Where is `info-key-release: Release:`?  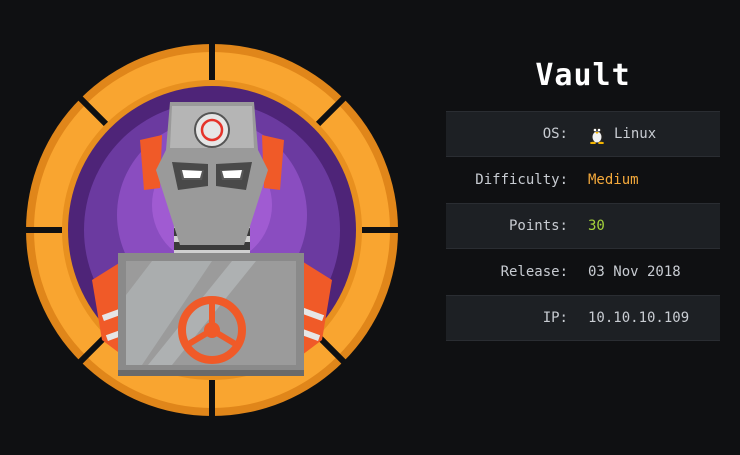
info-key-release: Release: is located at coordinates (534, 272).